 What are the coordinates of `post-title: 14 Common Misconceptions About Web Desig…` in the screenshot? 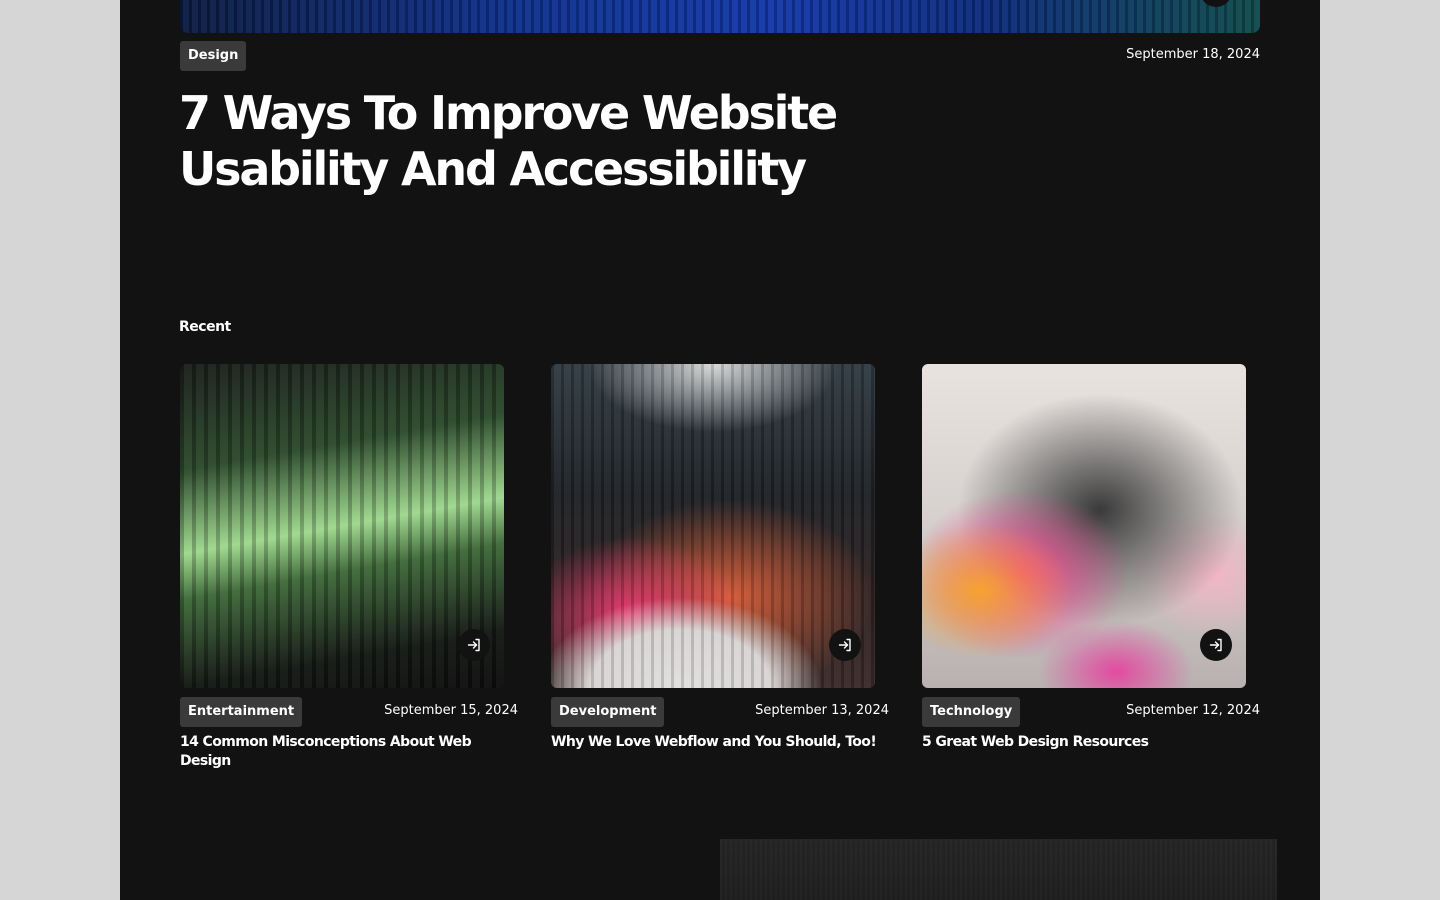 It's located at (345, 752).